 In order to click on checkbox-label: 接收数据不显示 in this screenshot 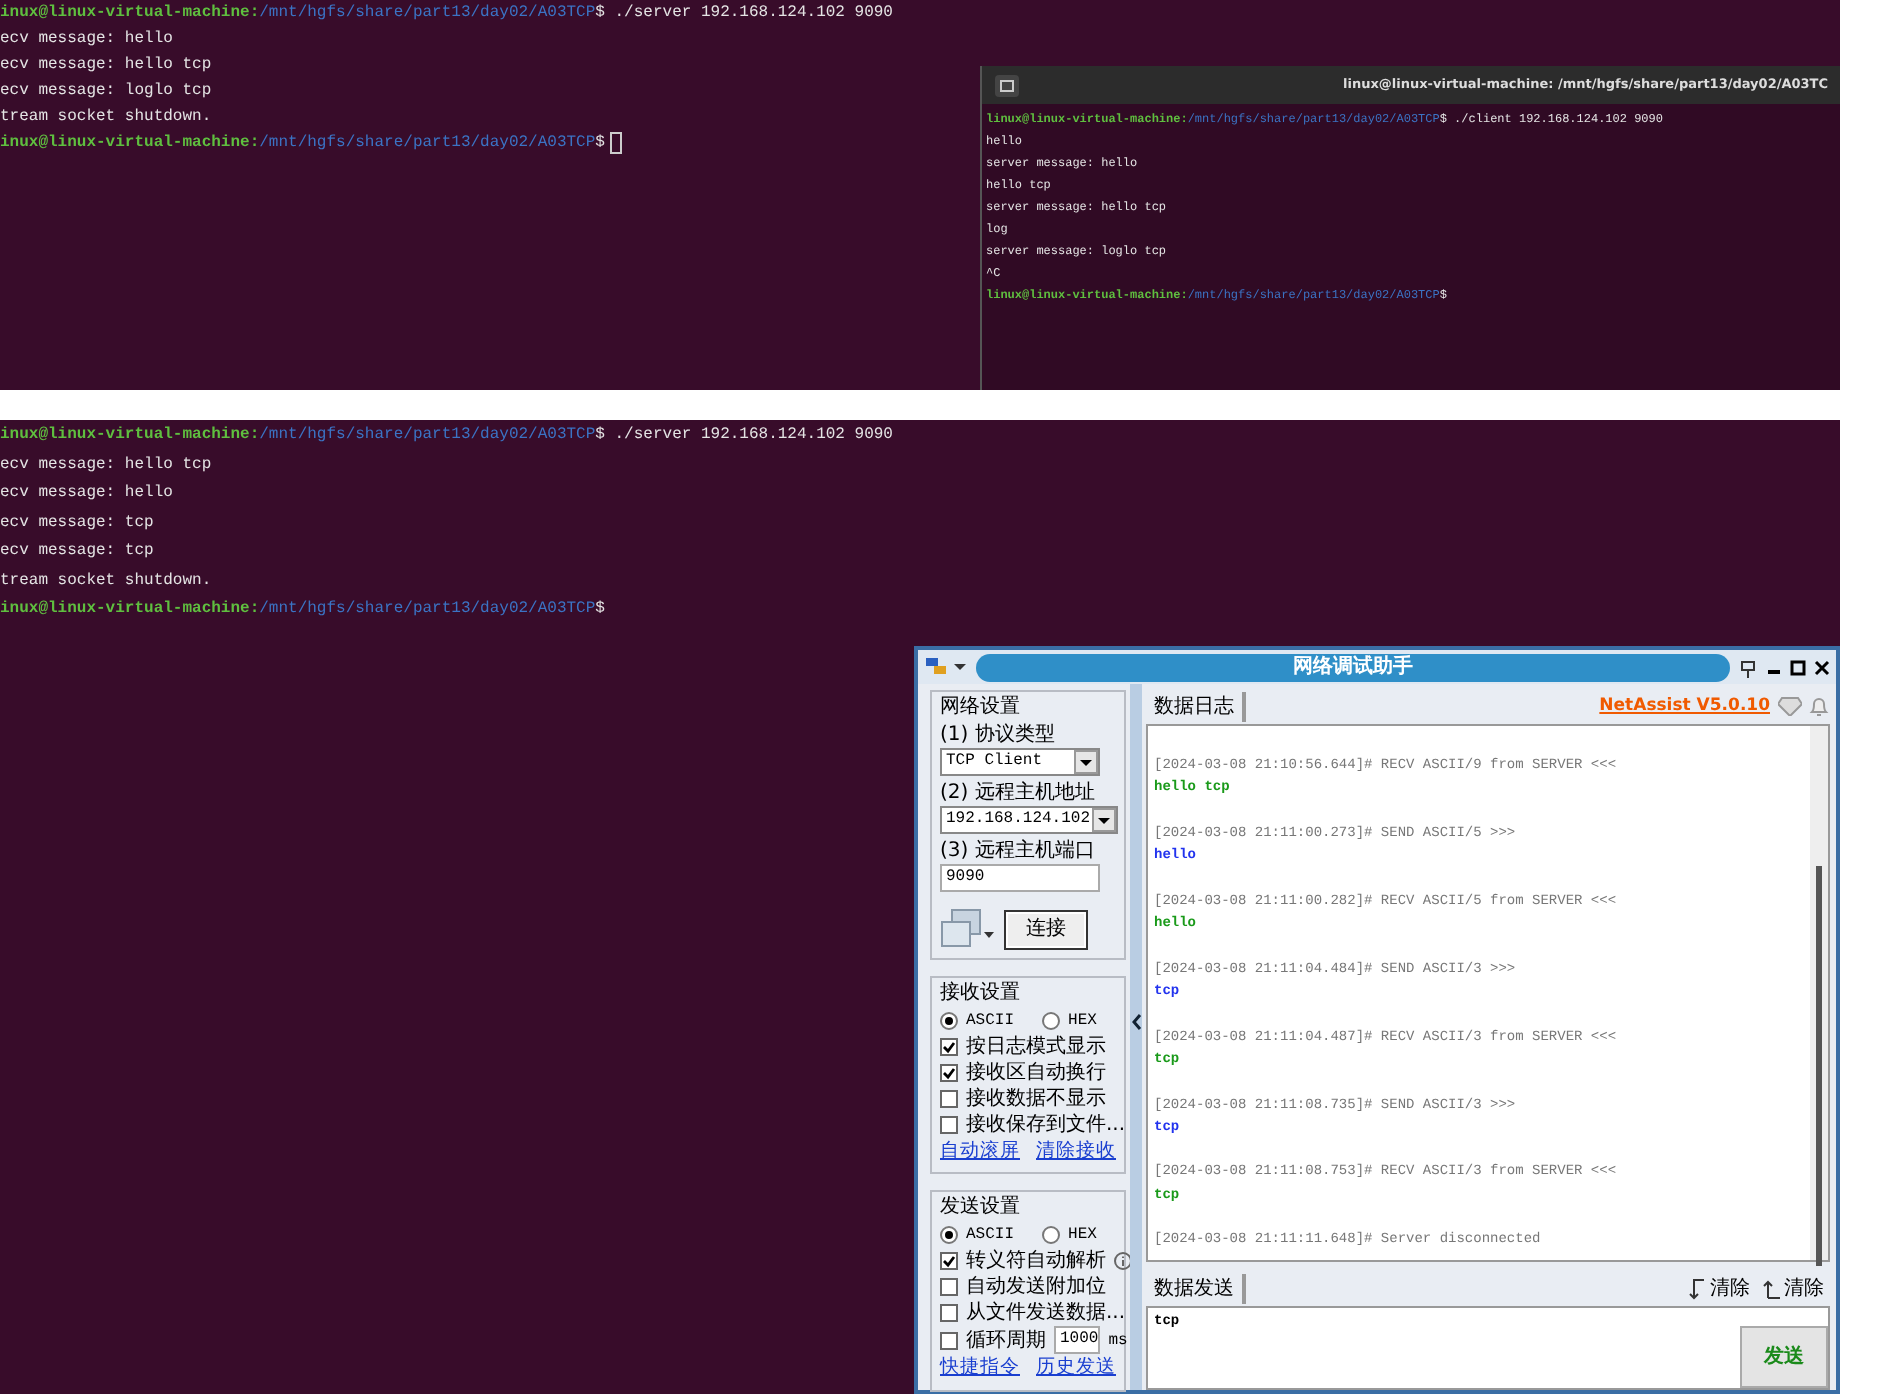, I will do `click(1036, 1099)`.